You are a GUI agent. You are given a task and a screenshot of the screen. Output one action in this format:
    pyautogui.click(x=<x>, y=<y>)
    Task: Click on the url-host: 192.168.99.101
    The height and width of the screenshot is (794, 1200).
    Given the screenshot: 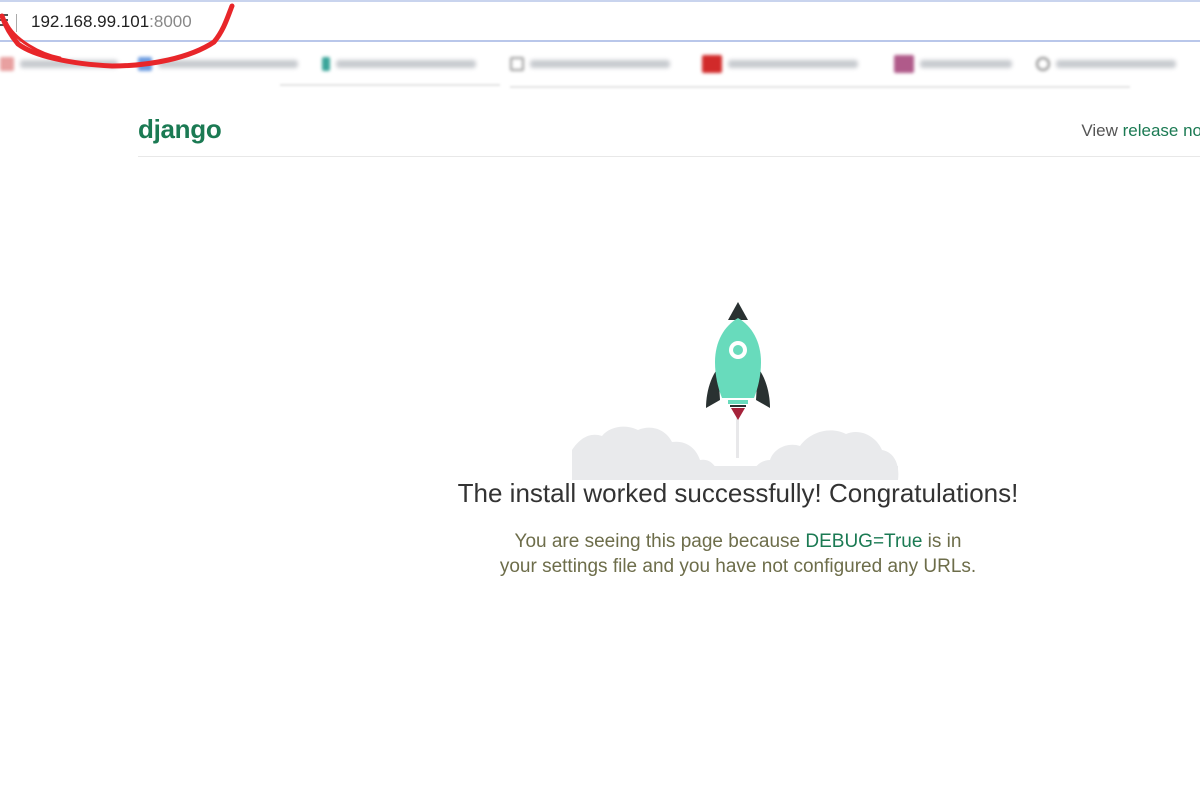 What is the action you would take?
    pyautogui.click(x=90, y=21)
    